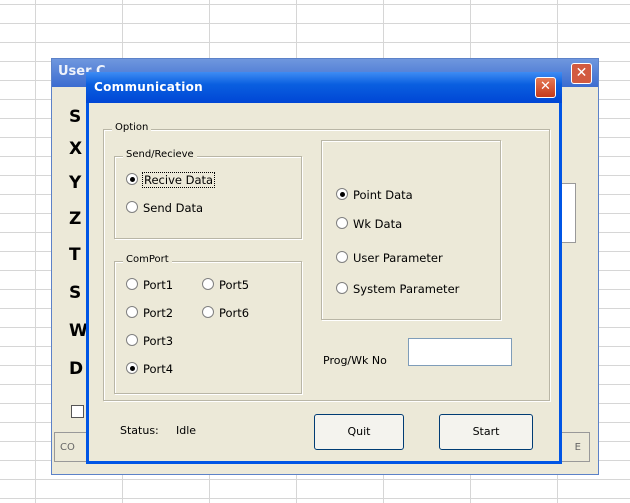  I want to click on radio-label: Point Data, so click(383, 195).